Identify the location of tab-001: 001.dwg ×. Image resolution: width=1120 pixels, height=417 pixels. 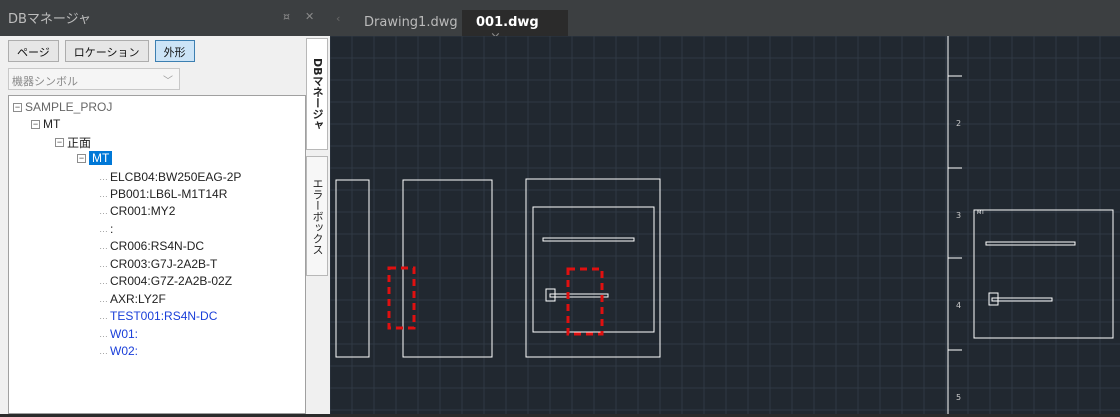
(515, 27).